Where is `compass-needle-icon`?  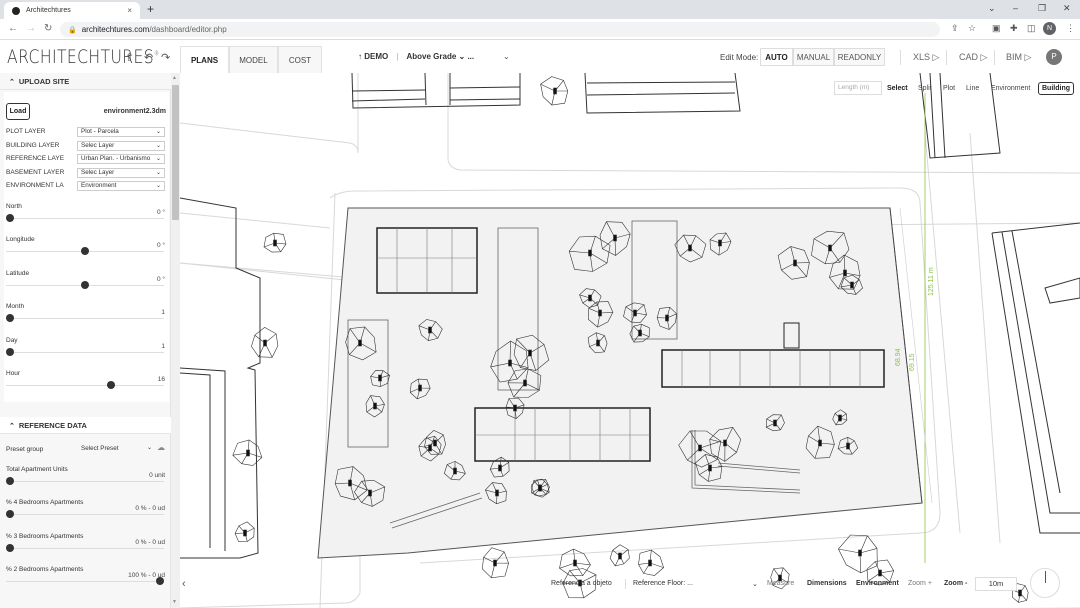 compass-needle-icon is located at coordinates (1045, 577).